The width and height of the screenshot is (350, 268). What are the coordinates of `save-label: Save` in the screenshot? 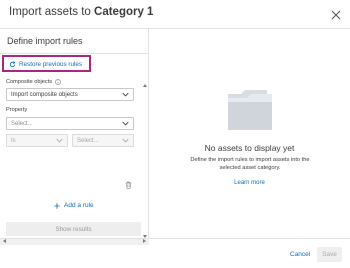 It's located at (329, 254).